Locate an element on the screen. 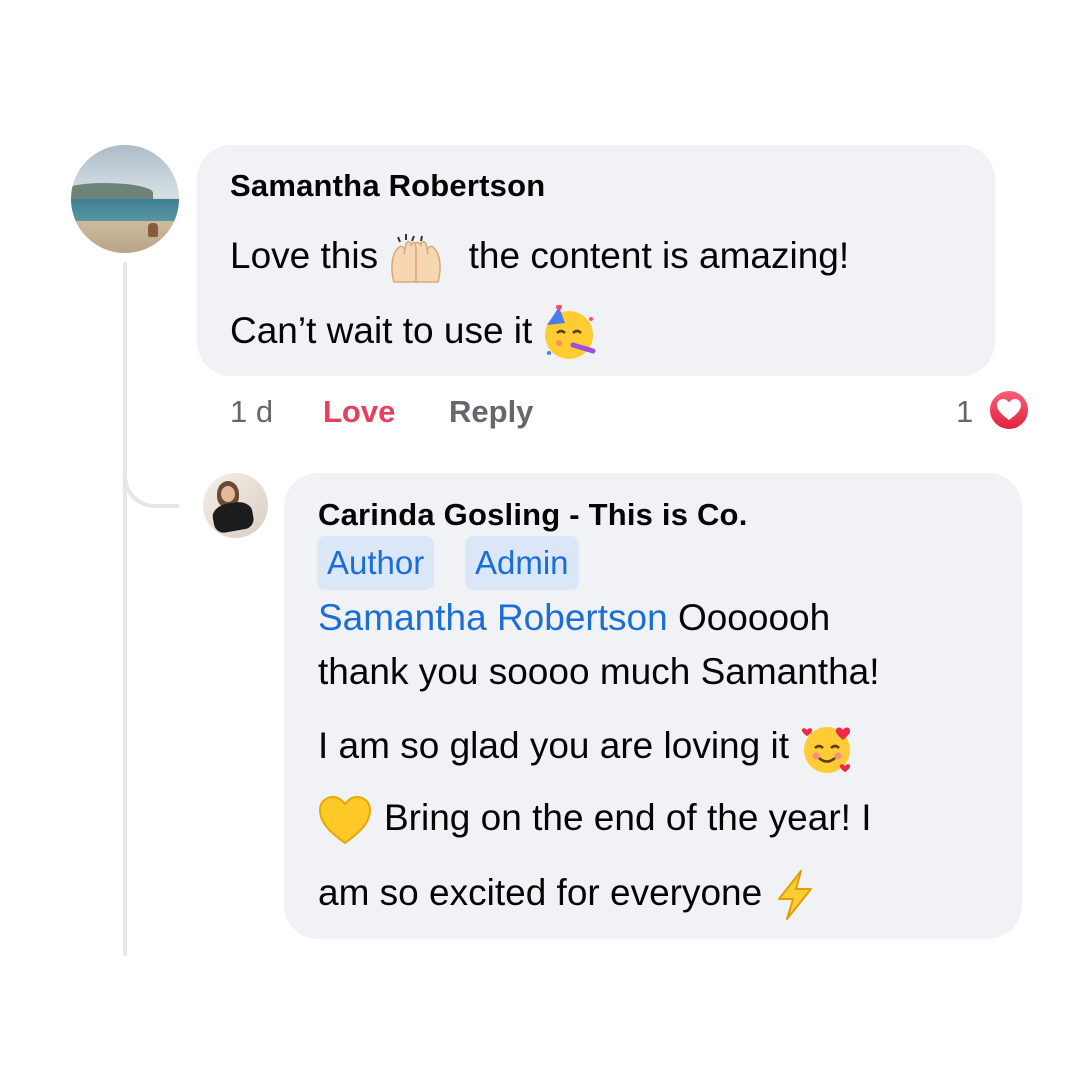 This screenshot has height=1080, width=1080. reply-button: Reply is located at coordinates (491, 412).